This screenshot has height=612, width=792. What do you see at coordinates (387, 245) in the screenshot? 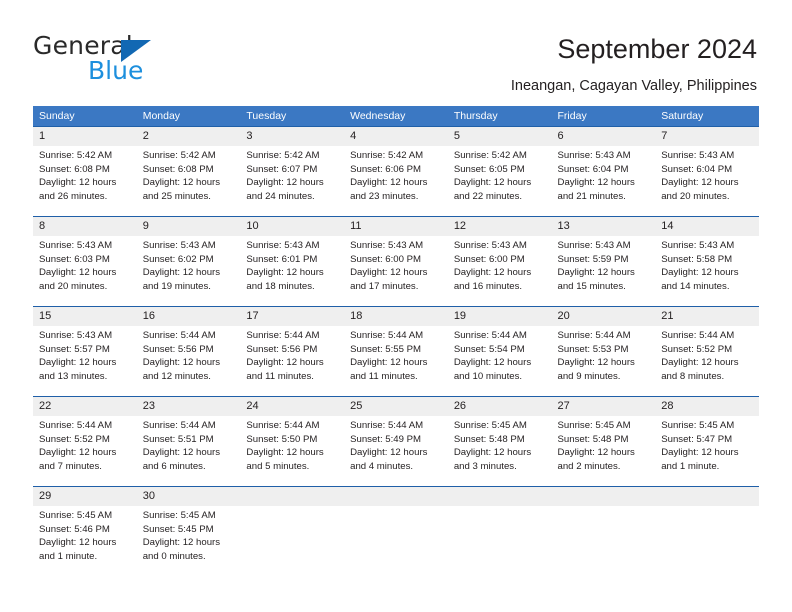
I see `sunrise-text: Sunrise: 5:43 AM` at bounding box center [387, 245].